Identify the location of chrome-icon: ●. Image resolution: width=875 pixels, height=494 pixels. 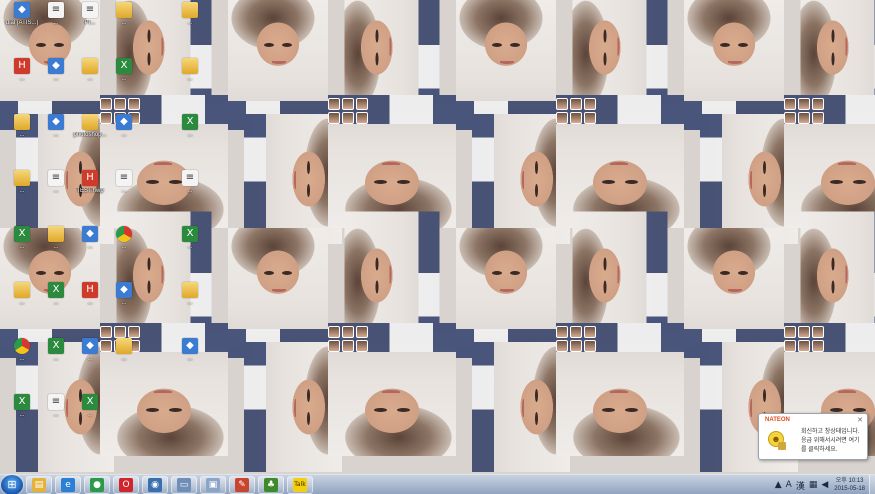
(97, 484).